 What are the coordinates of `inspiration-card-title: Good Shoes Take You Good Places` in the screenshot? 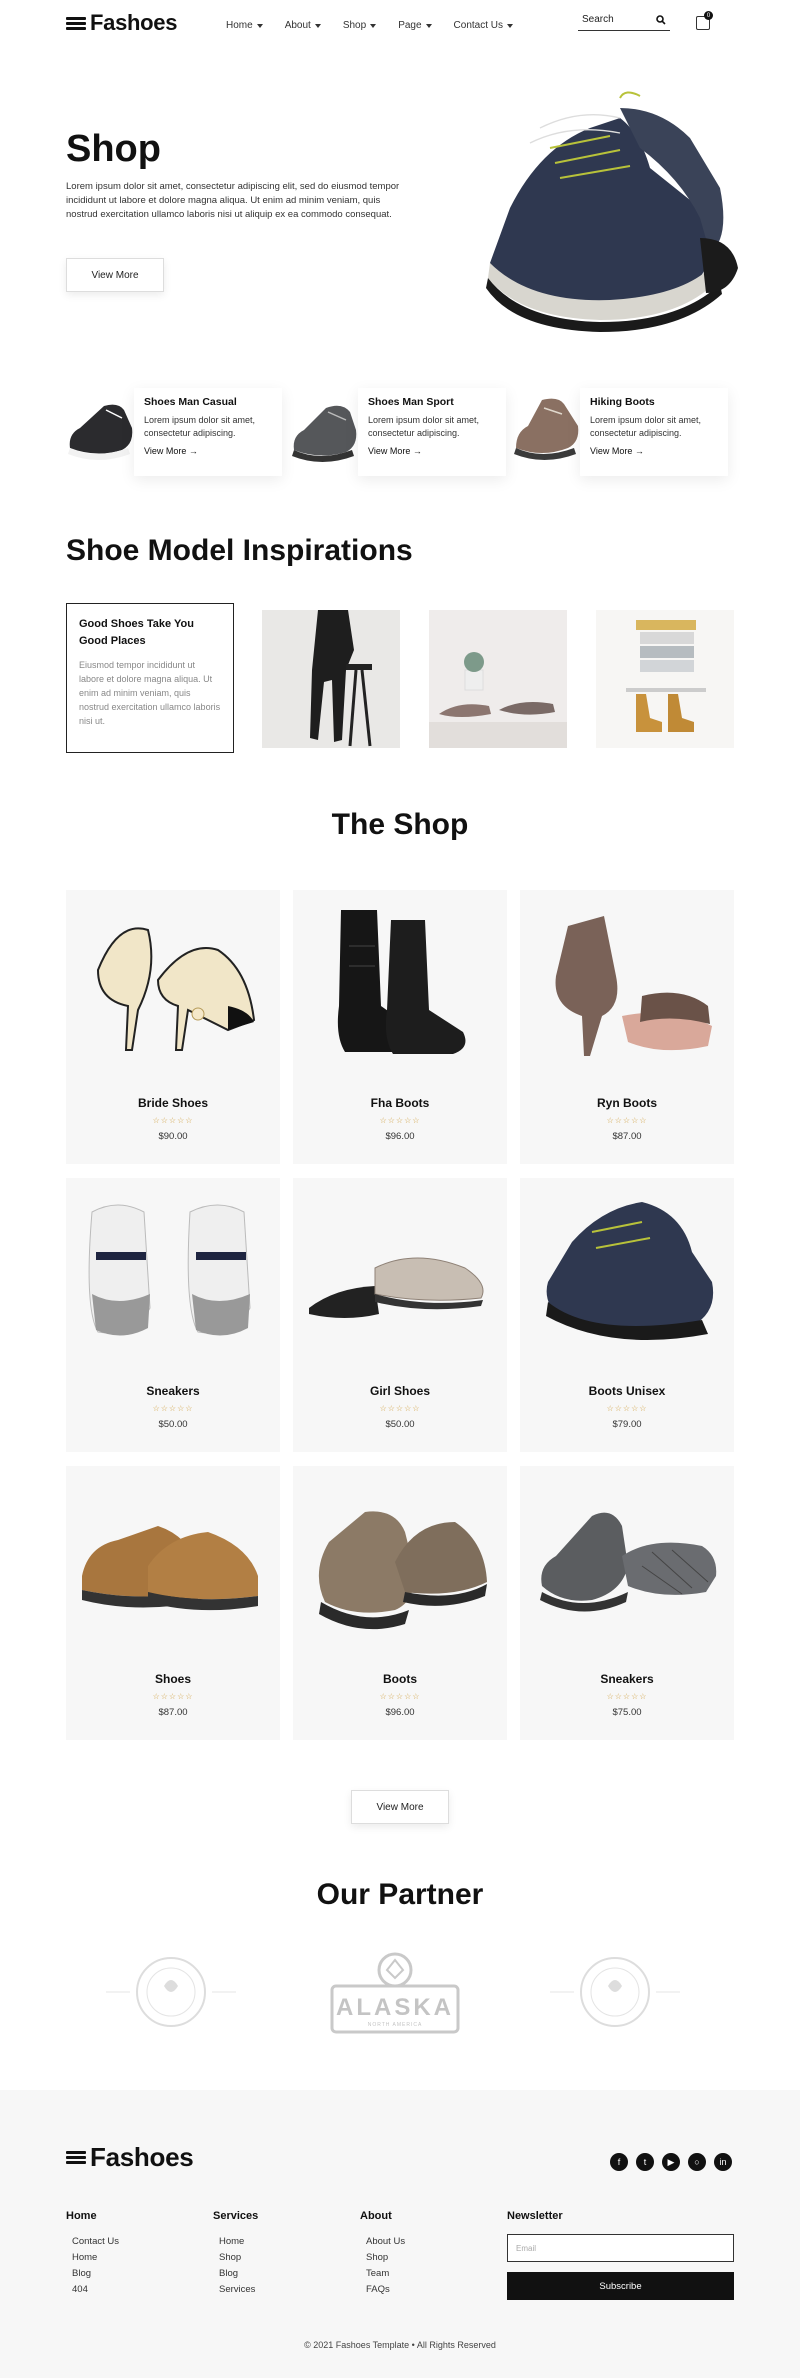 It's located at (136, 632).